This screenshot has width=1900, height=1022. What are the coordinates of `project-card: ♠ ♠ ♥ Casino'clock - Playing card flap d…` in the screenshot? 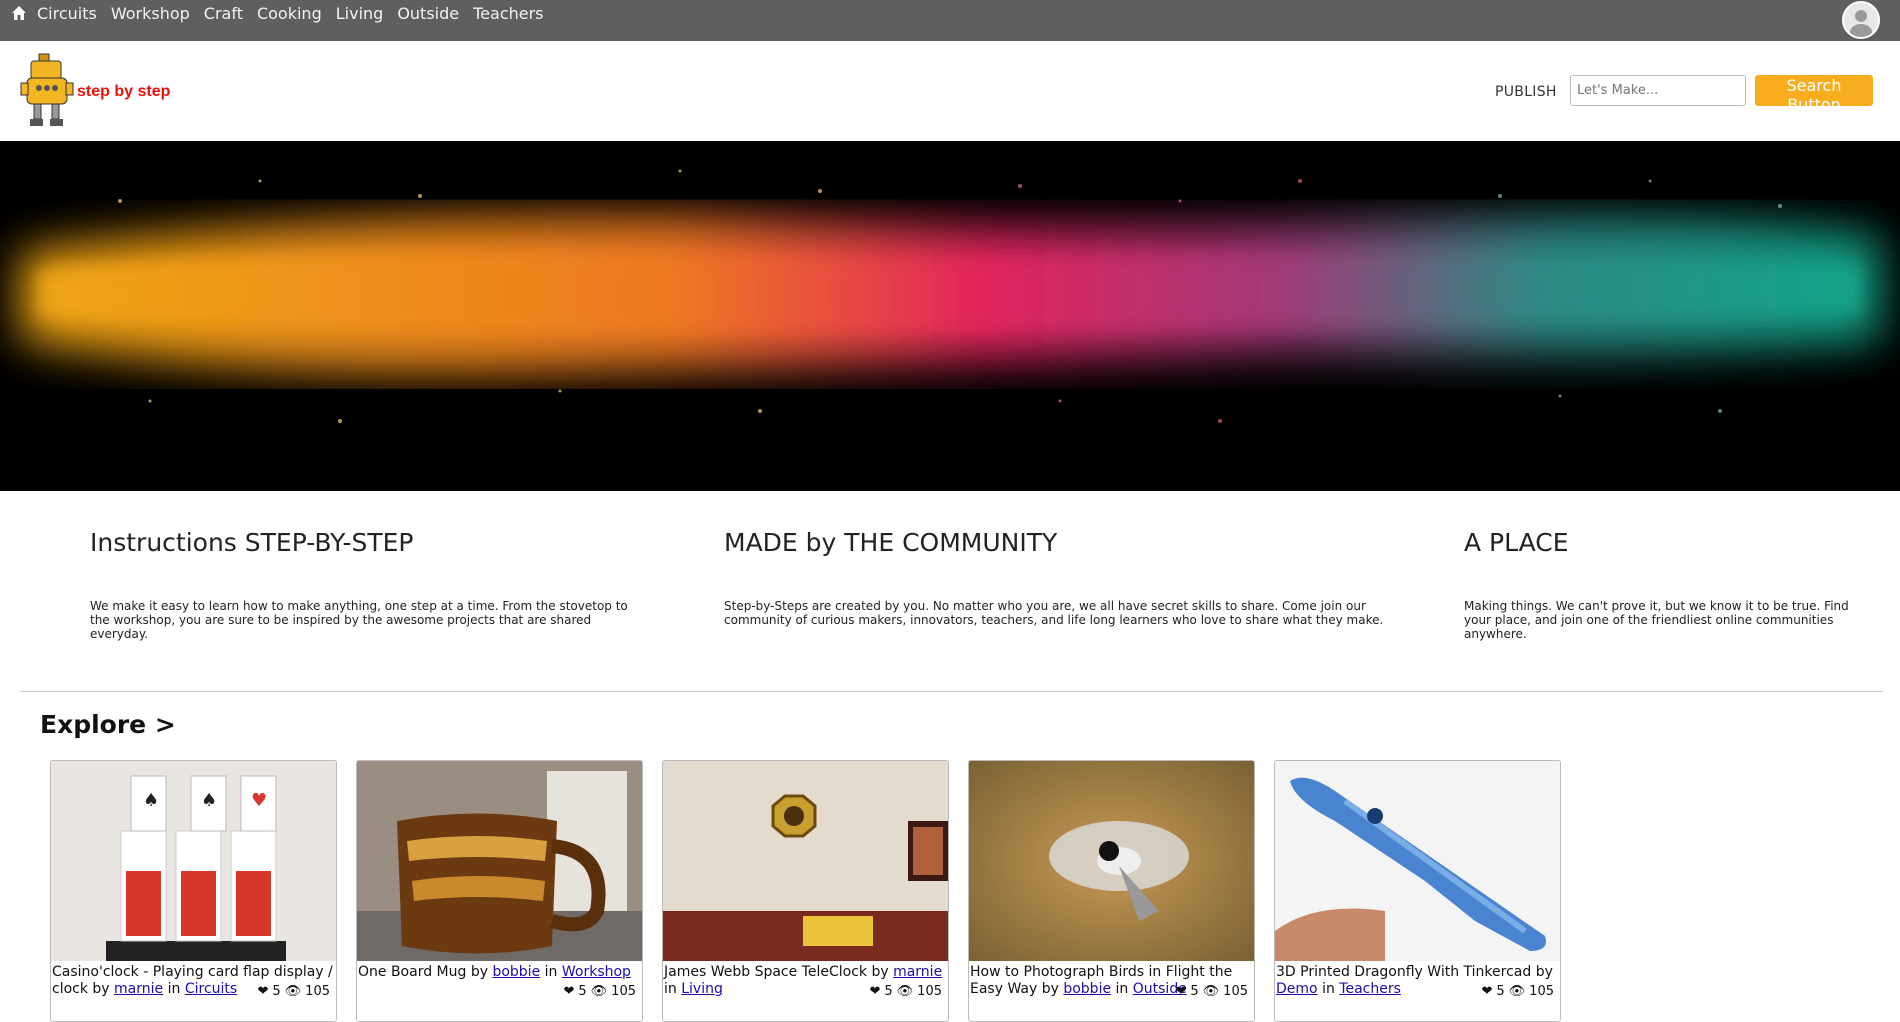 It's located at (193, 891).